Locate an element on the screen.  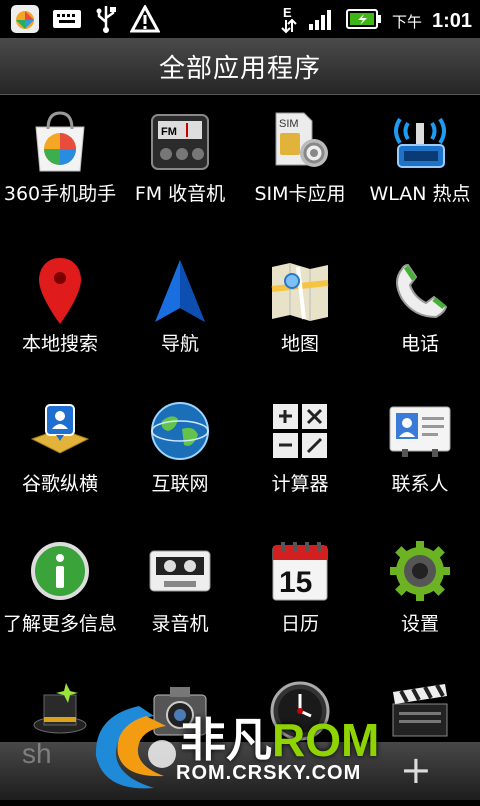
svg-text: FM is located at coordinates (169, 132).